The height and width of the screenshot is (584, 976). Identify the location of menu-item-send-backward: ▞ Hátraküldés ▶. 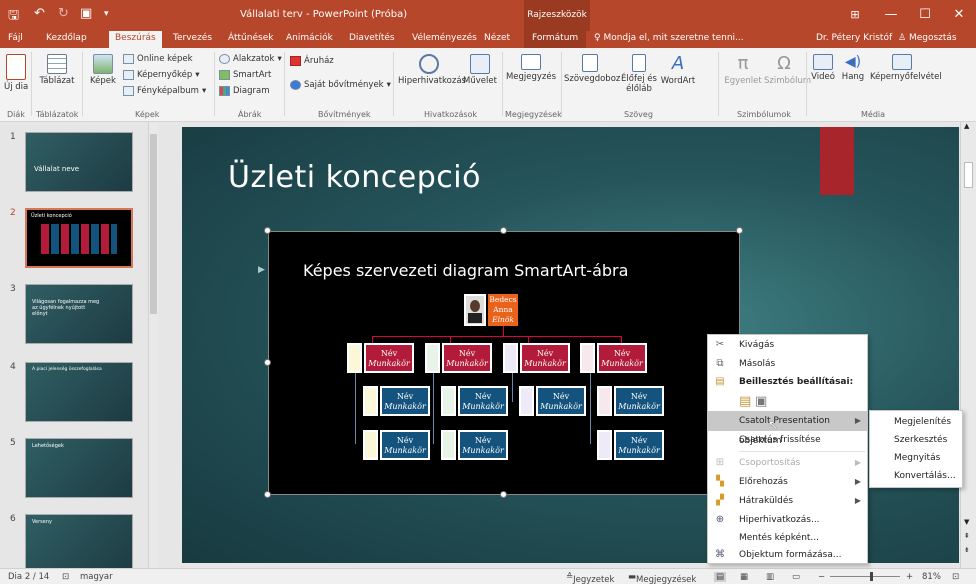
(787, 501).